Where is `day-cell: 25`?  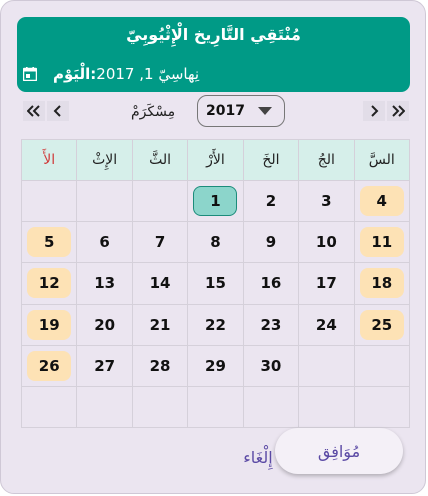 day-cell: 25 is located at coordinates (382, 325).